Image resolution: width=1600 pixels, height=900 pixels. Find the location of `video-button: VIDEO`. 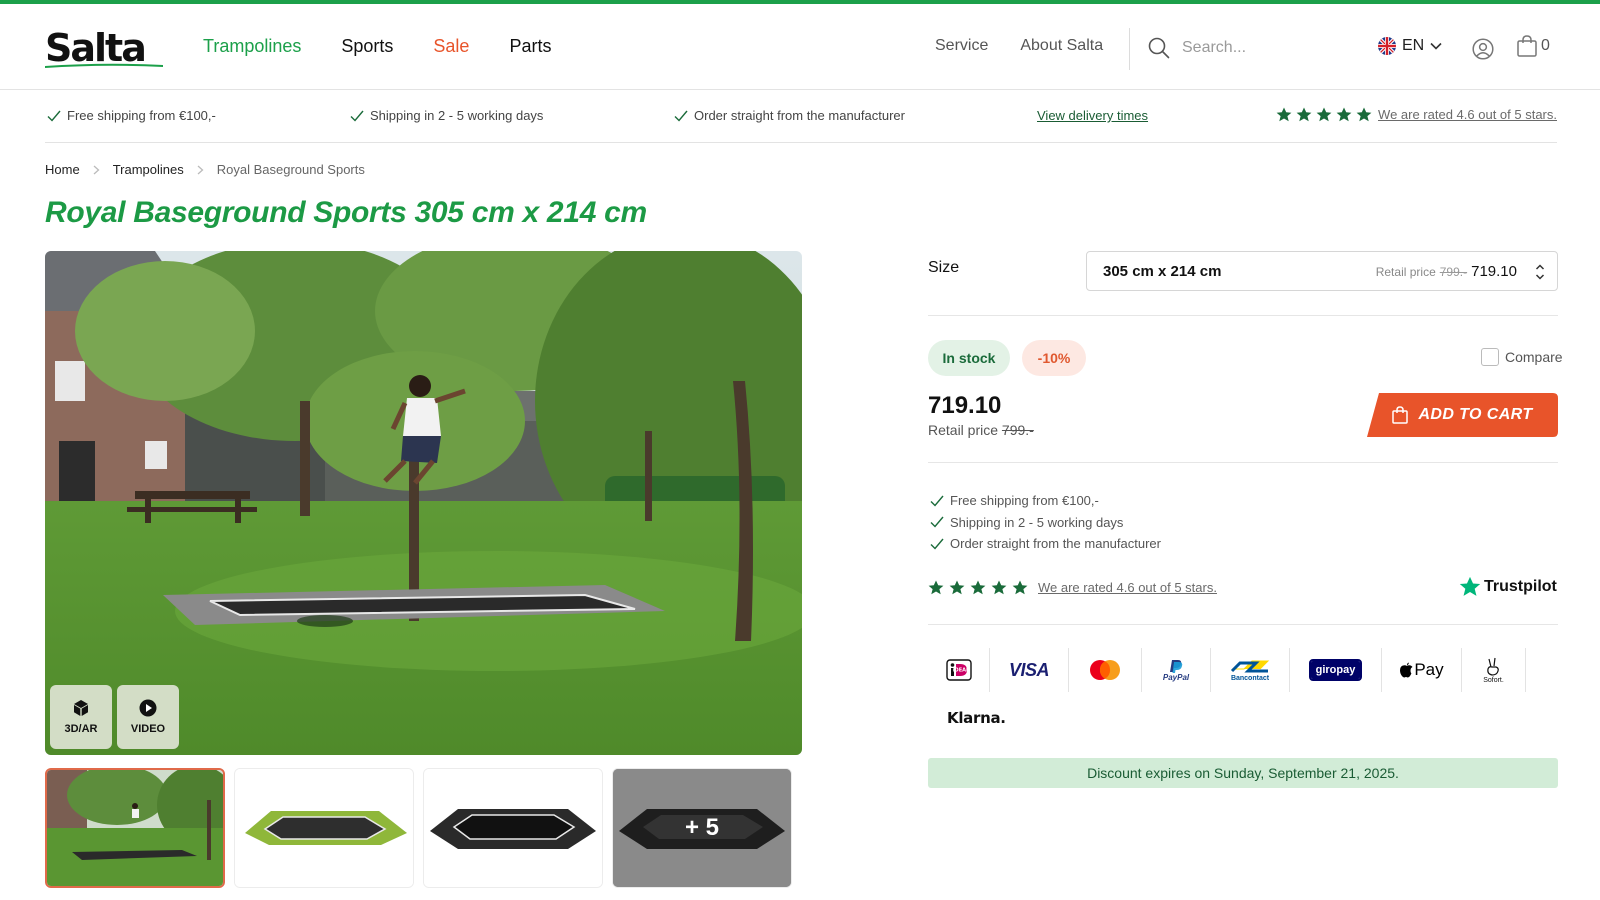

video-button: VIDEO is located at coordinates (148, 717).